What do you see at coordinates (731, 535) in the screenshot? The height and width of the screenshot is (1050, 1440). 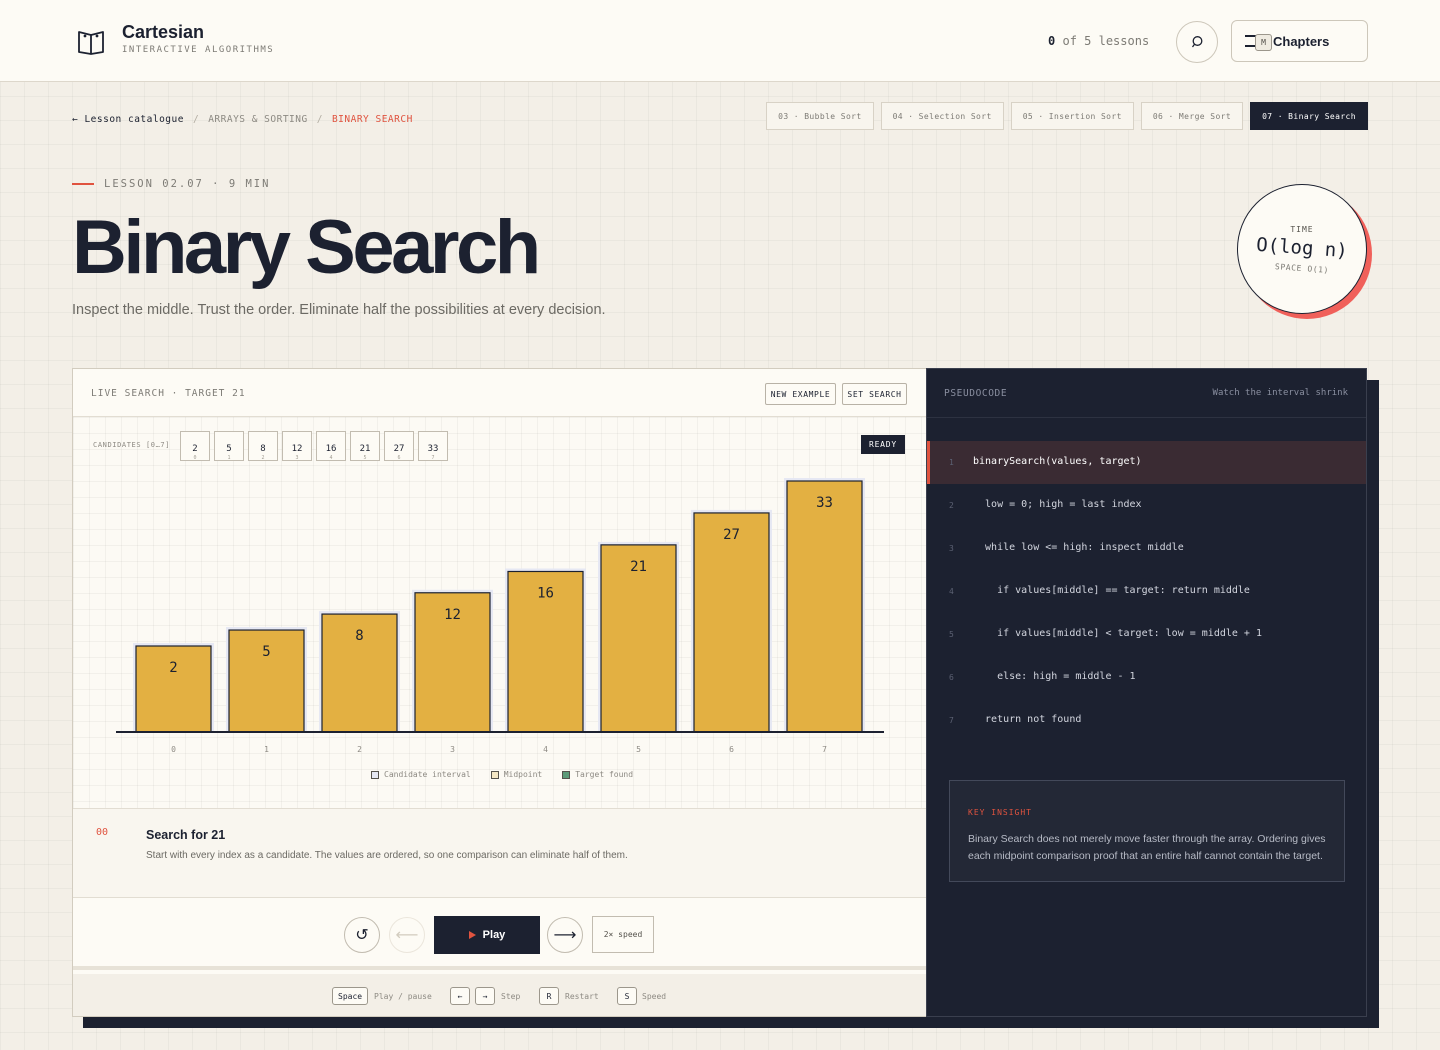 I see `bar-value-label: 27` at bounding box center [731, 535].